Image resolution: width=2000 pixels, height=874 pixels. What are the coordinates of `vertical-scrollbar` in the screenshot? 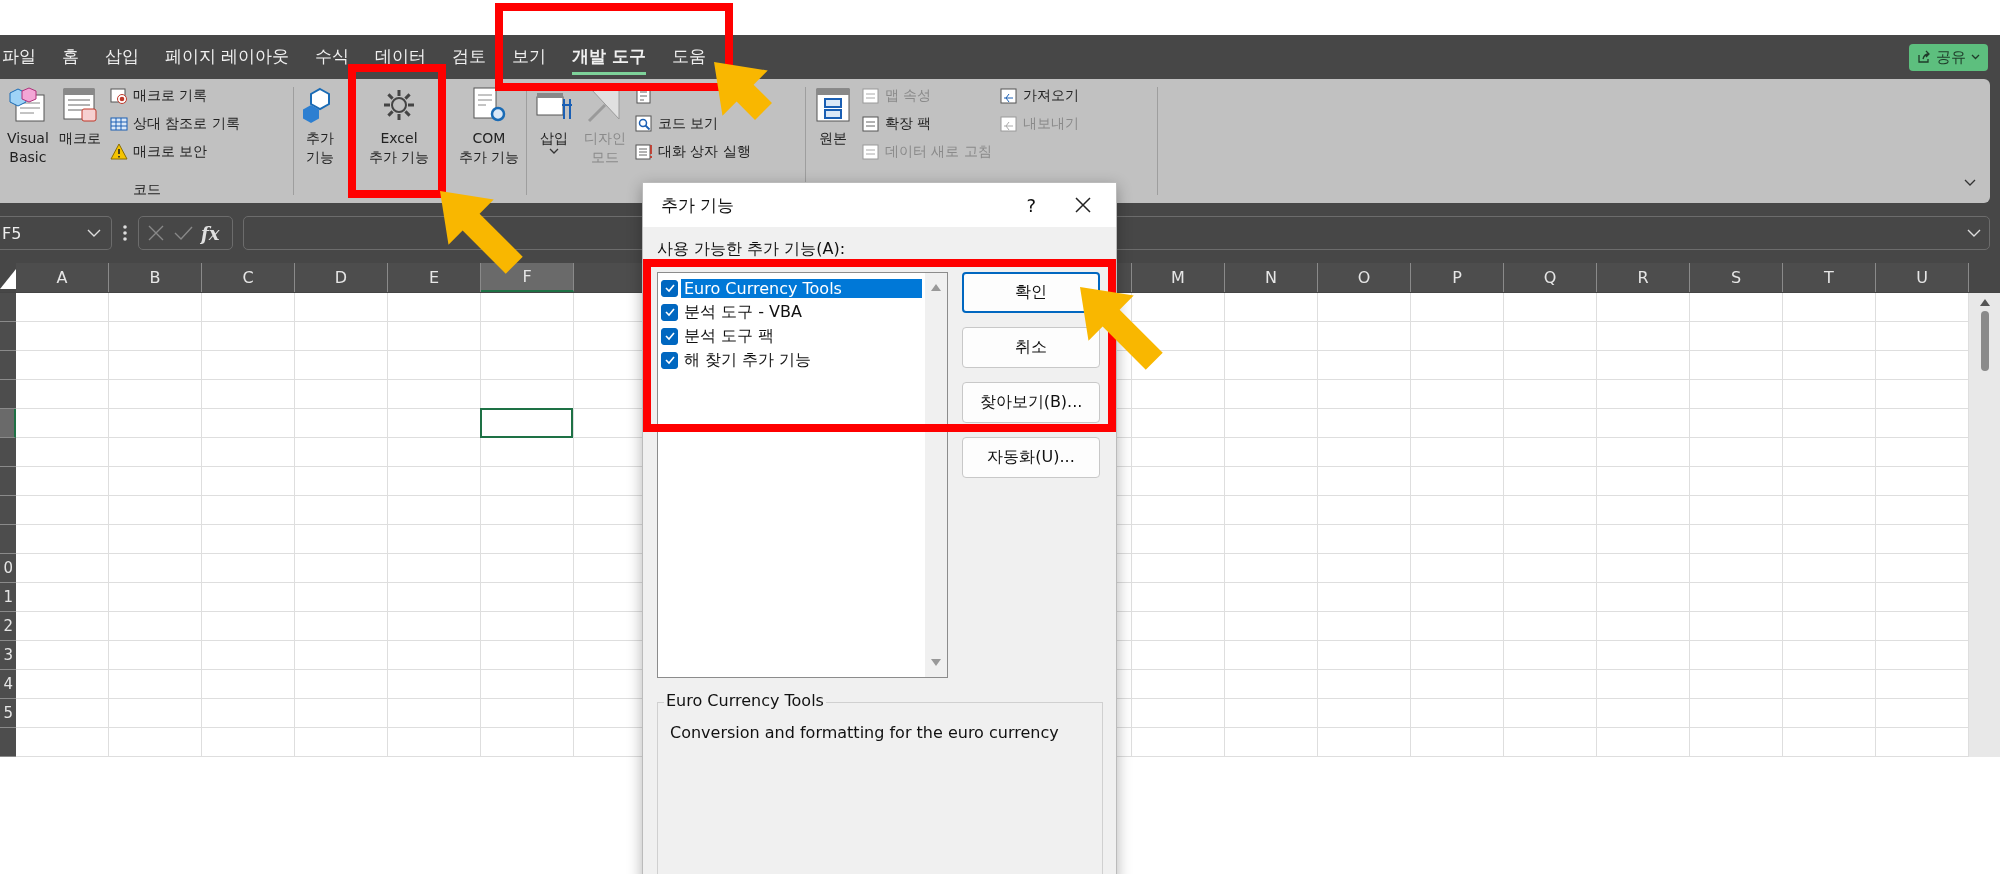 It's located at (1984, 525).